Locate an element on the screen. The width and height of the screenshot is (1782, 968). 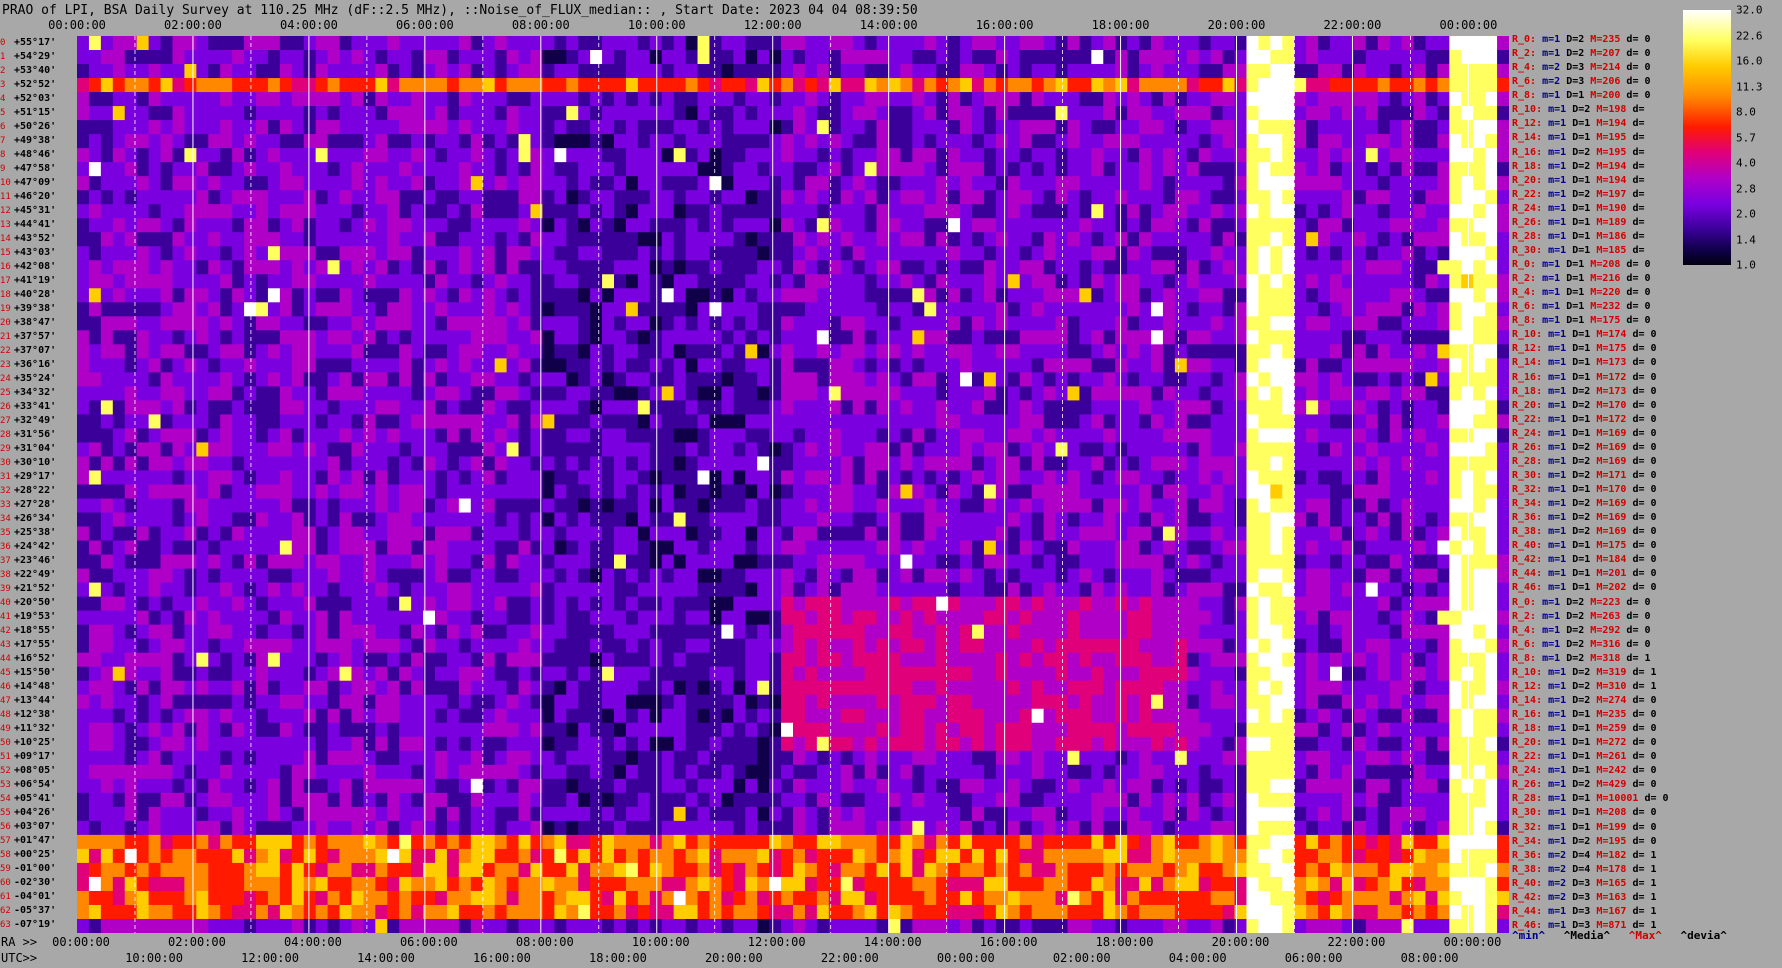
declination-index: 52 is located at coordinates (5, 771).